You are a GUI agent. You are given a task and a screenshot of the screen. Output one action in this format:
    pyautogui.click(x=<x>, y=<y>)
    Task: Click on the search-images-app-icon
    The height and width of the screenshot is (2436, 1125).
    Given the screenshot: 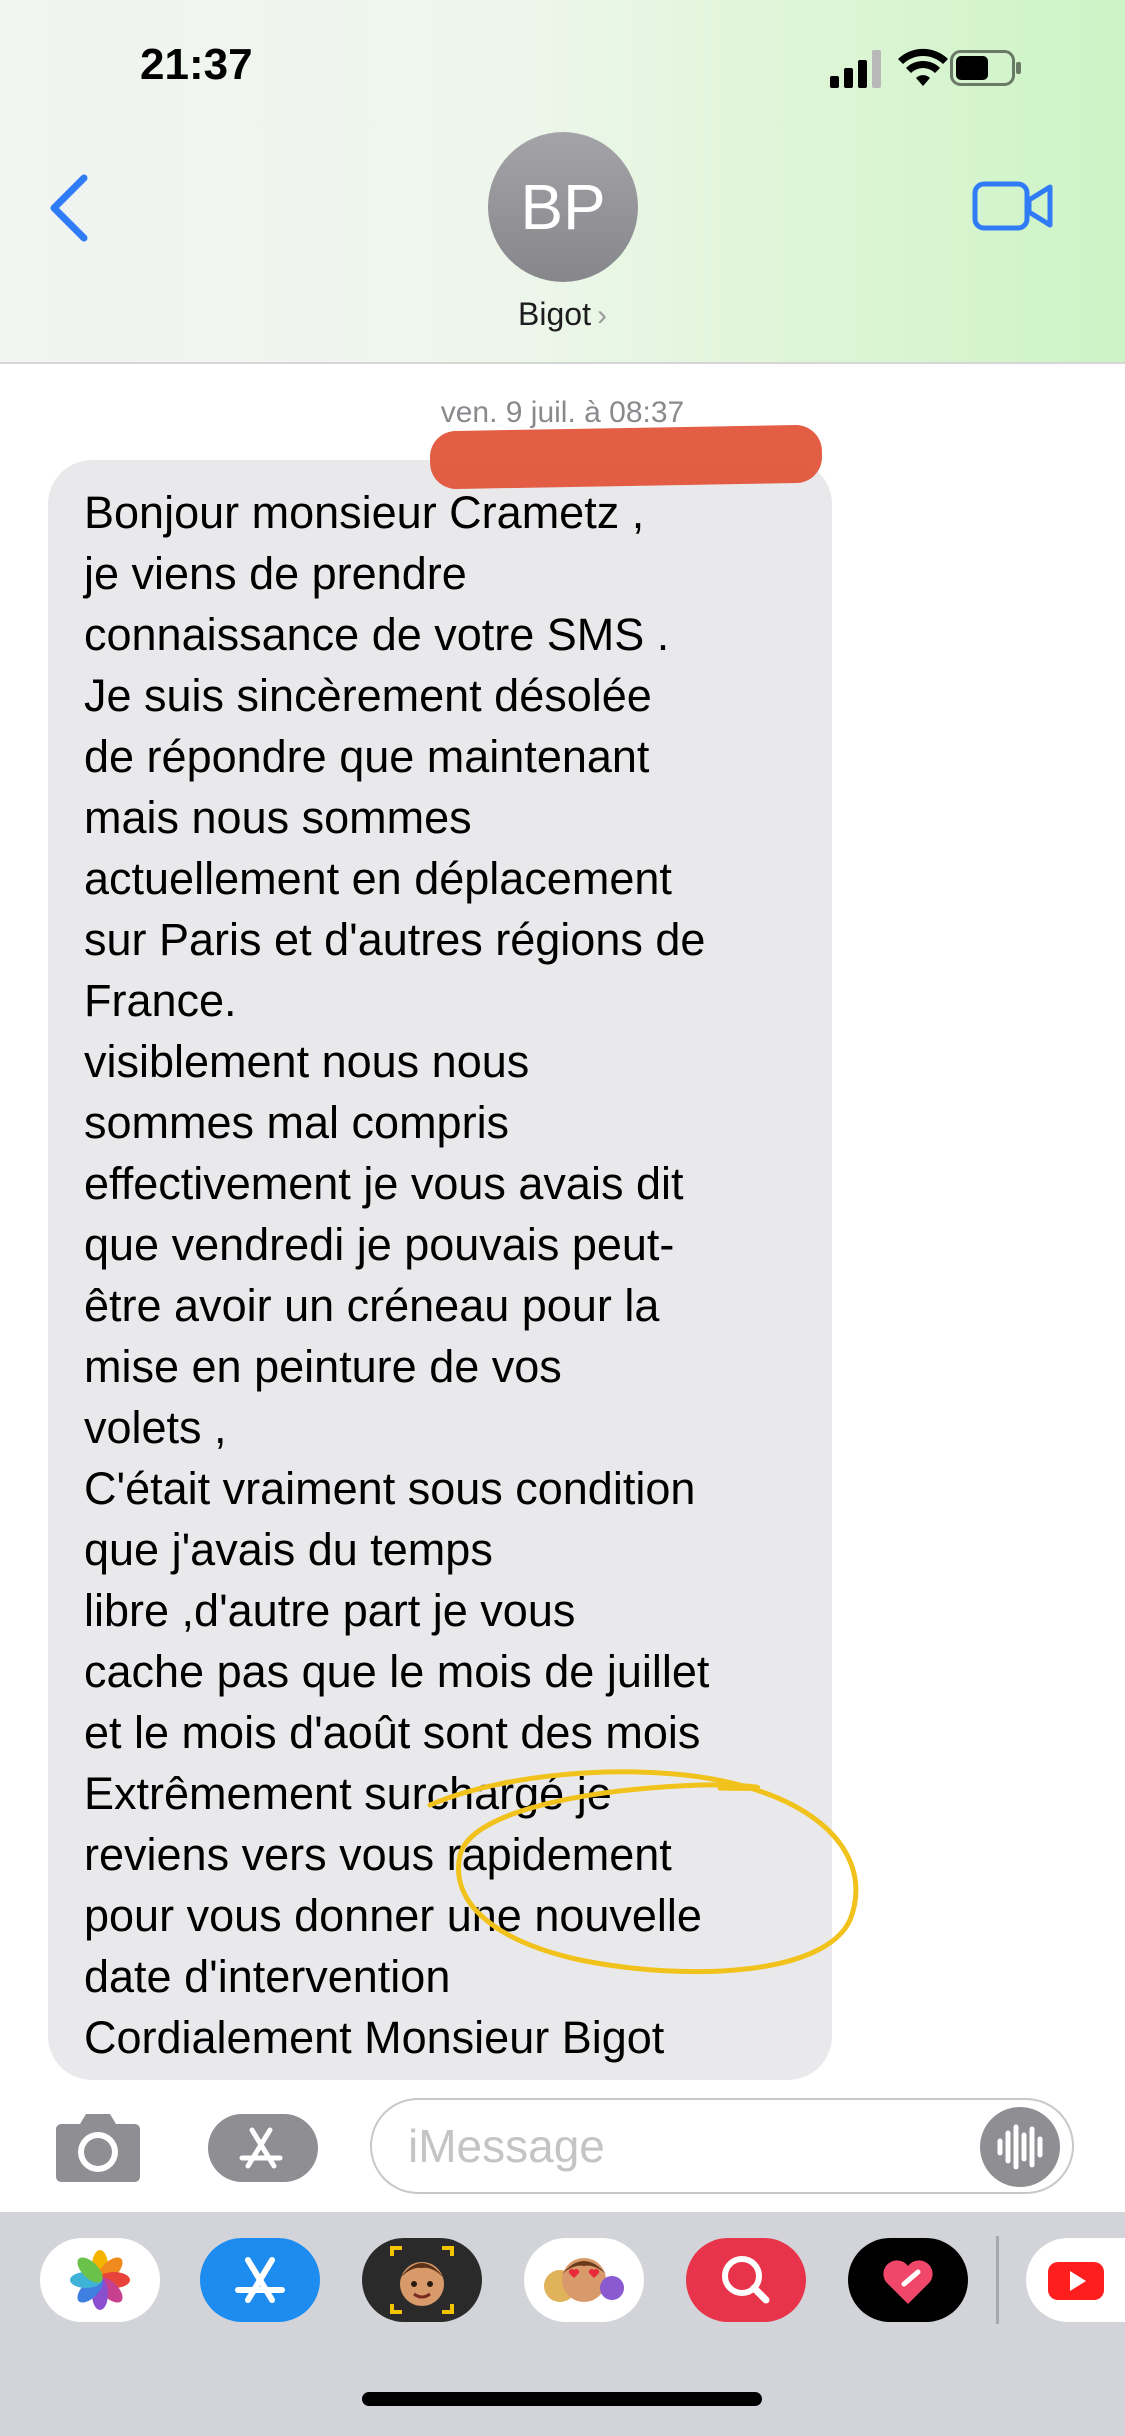 What is the action you would take?
    pyautogui.click(x=746, y=2280)
    